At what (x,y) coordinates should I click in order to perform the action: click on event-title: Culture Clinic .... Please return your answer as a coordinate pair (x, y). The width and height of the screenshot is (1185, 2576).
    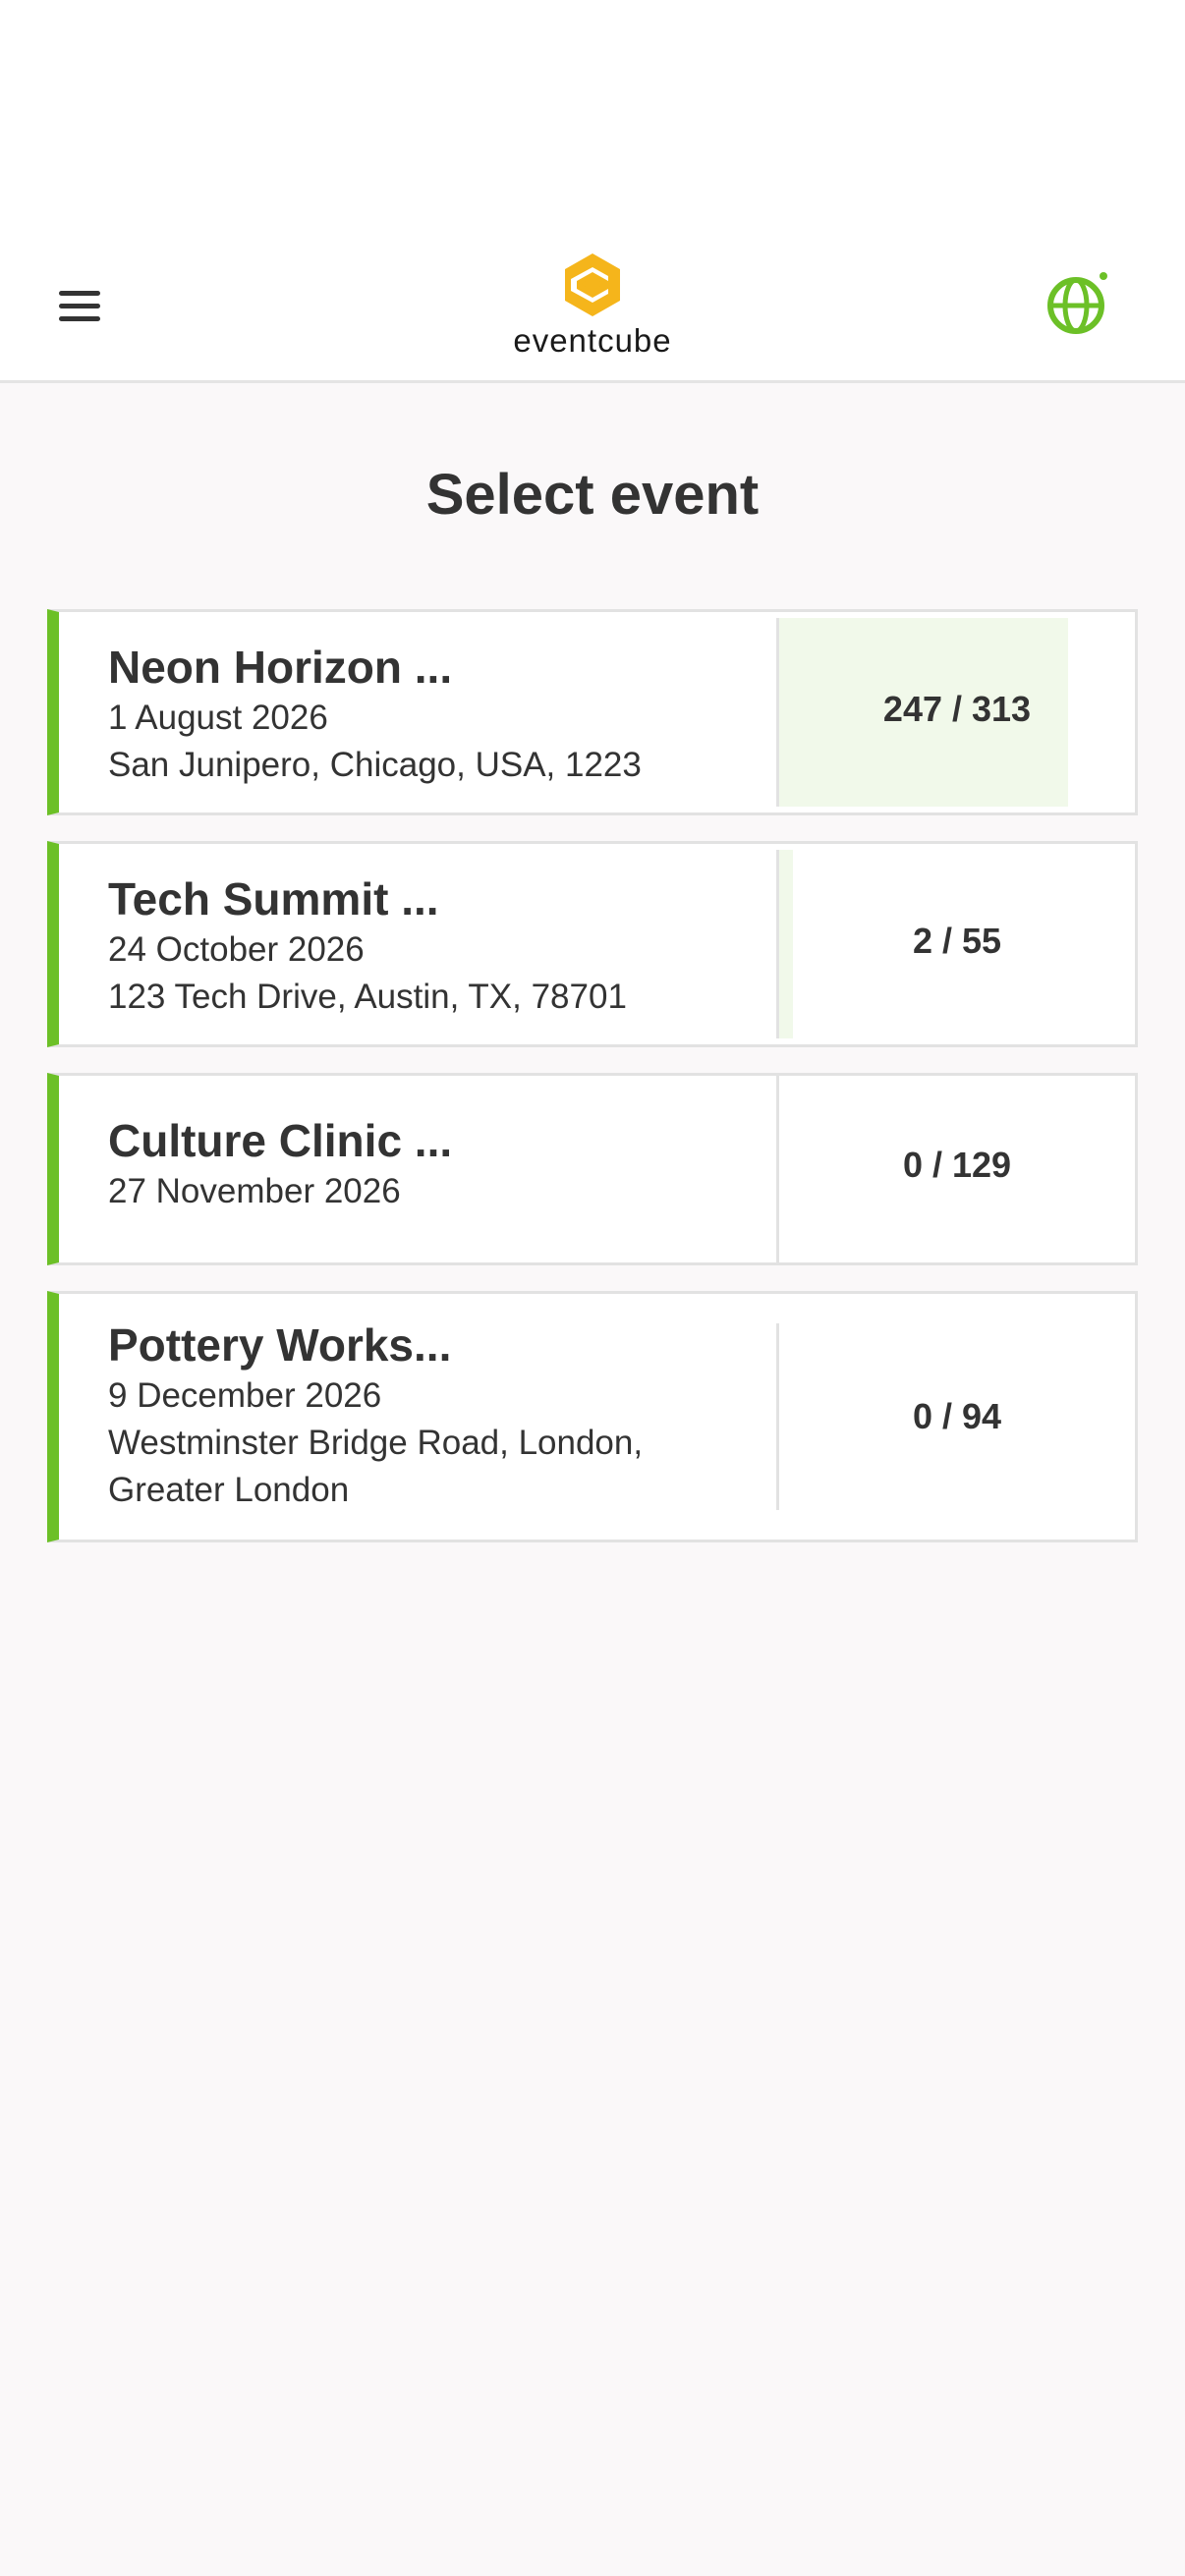
    Looking at the image, I should click on (281, 1140).